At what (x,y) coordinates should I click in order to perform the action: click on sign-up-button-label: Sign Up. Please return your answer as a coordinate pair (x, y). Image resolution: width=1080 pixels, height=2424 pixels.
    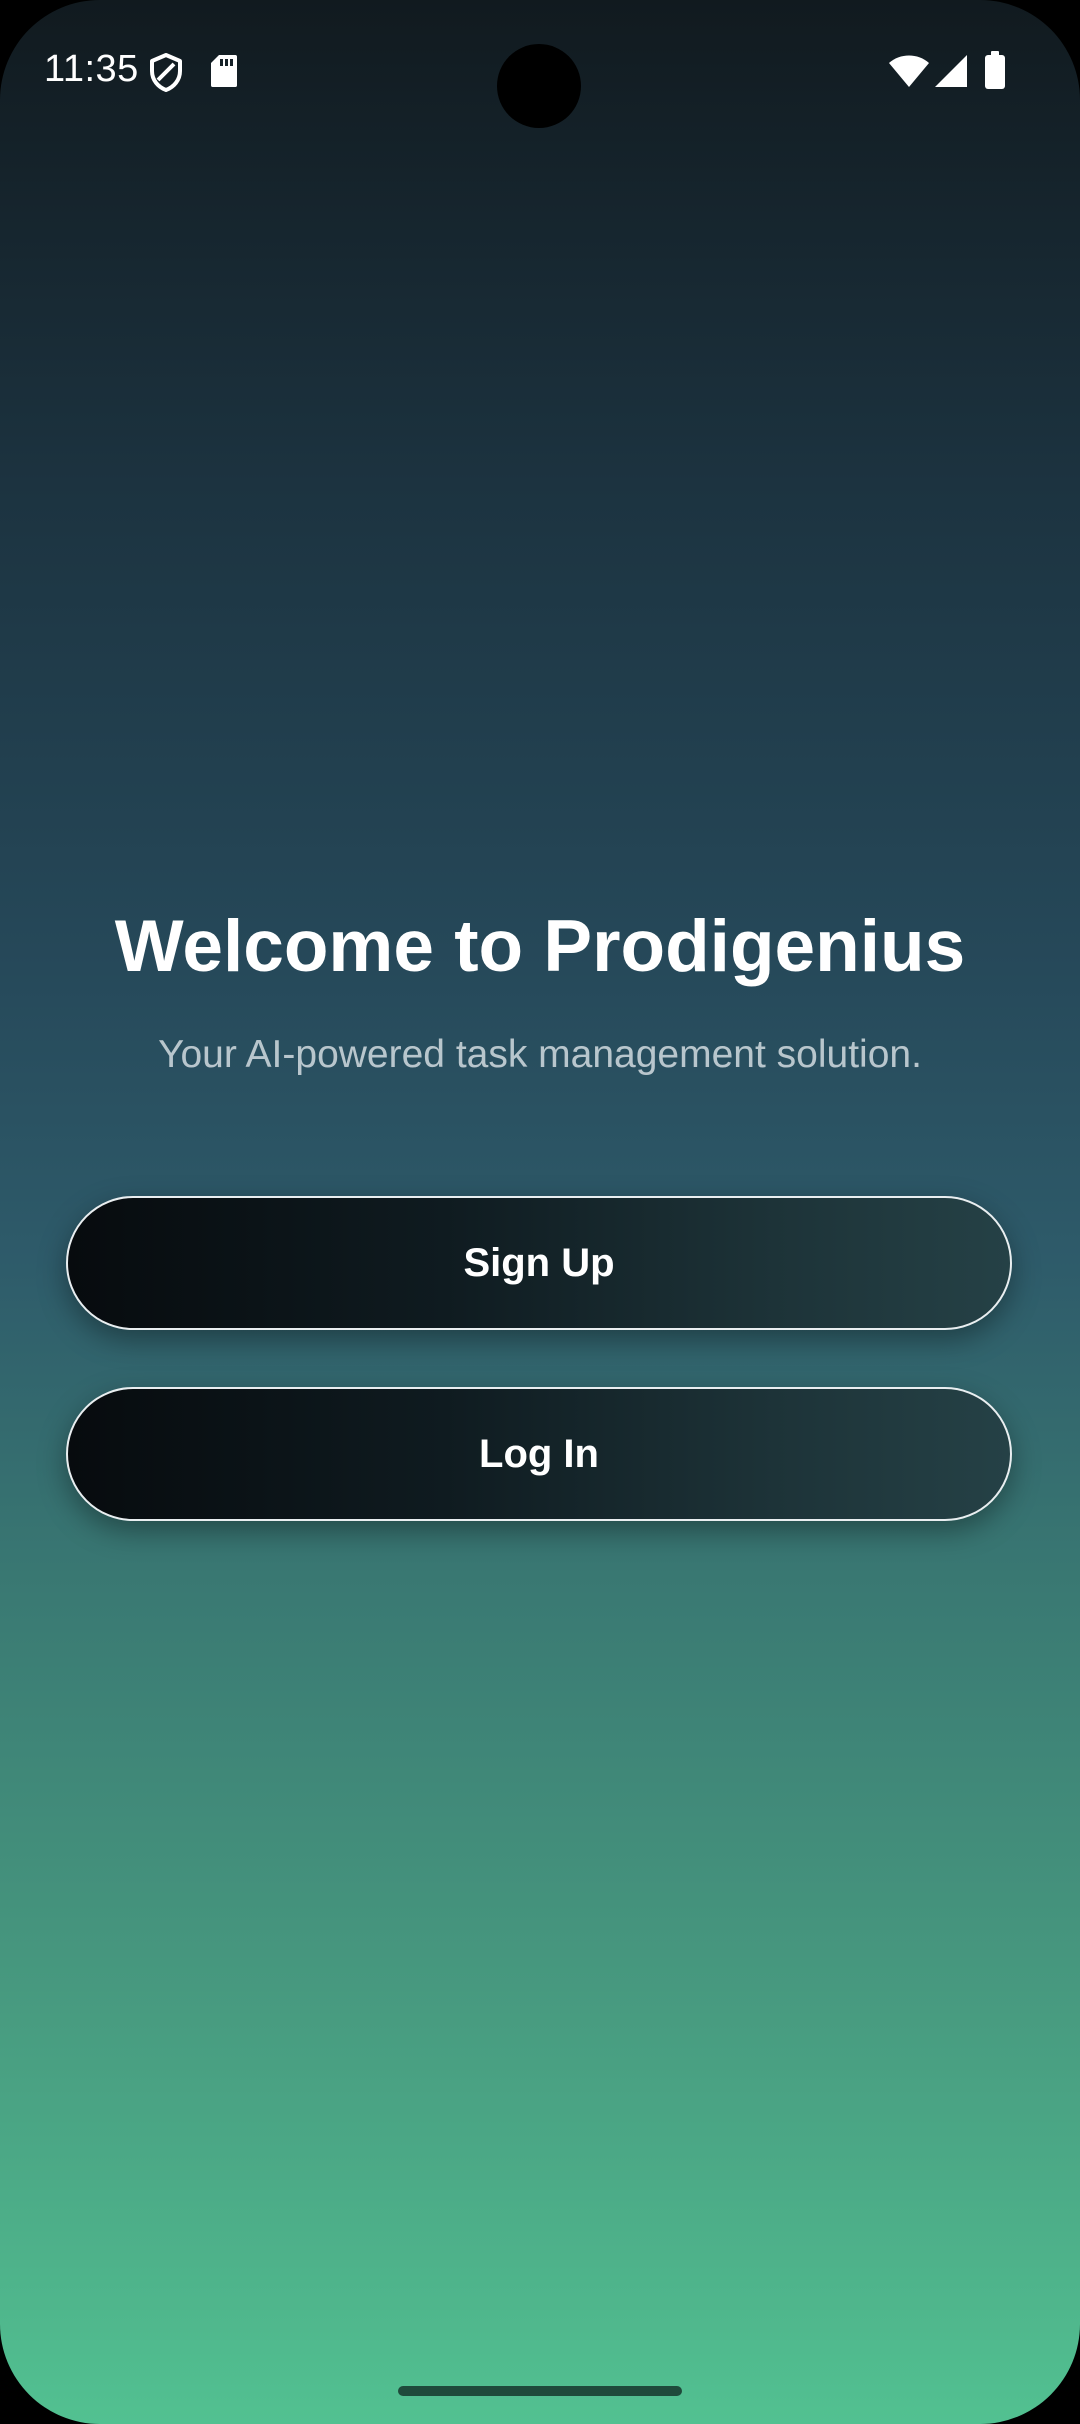
    Looking at the image, I should click on (539, 1262).